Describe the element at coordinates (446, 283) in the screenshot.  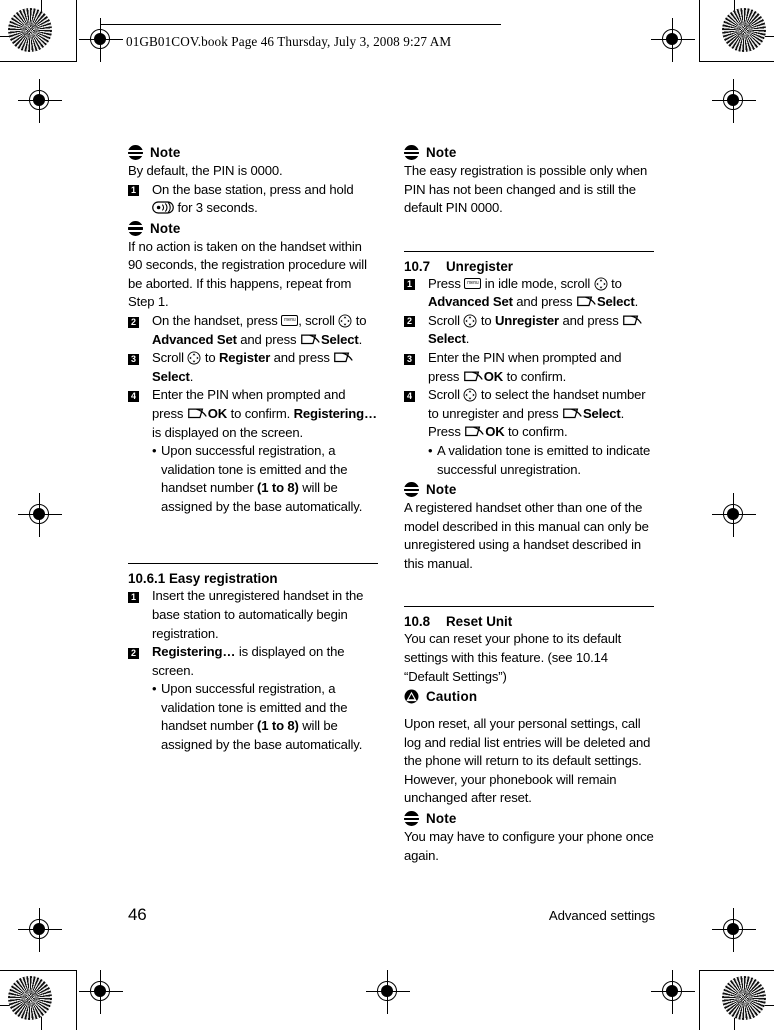
I see `step-text-part: Press` at that location.